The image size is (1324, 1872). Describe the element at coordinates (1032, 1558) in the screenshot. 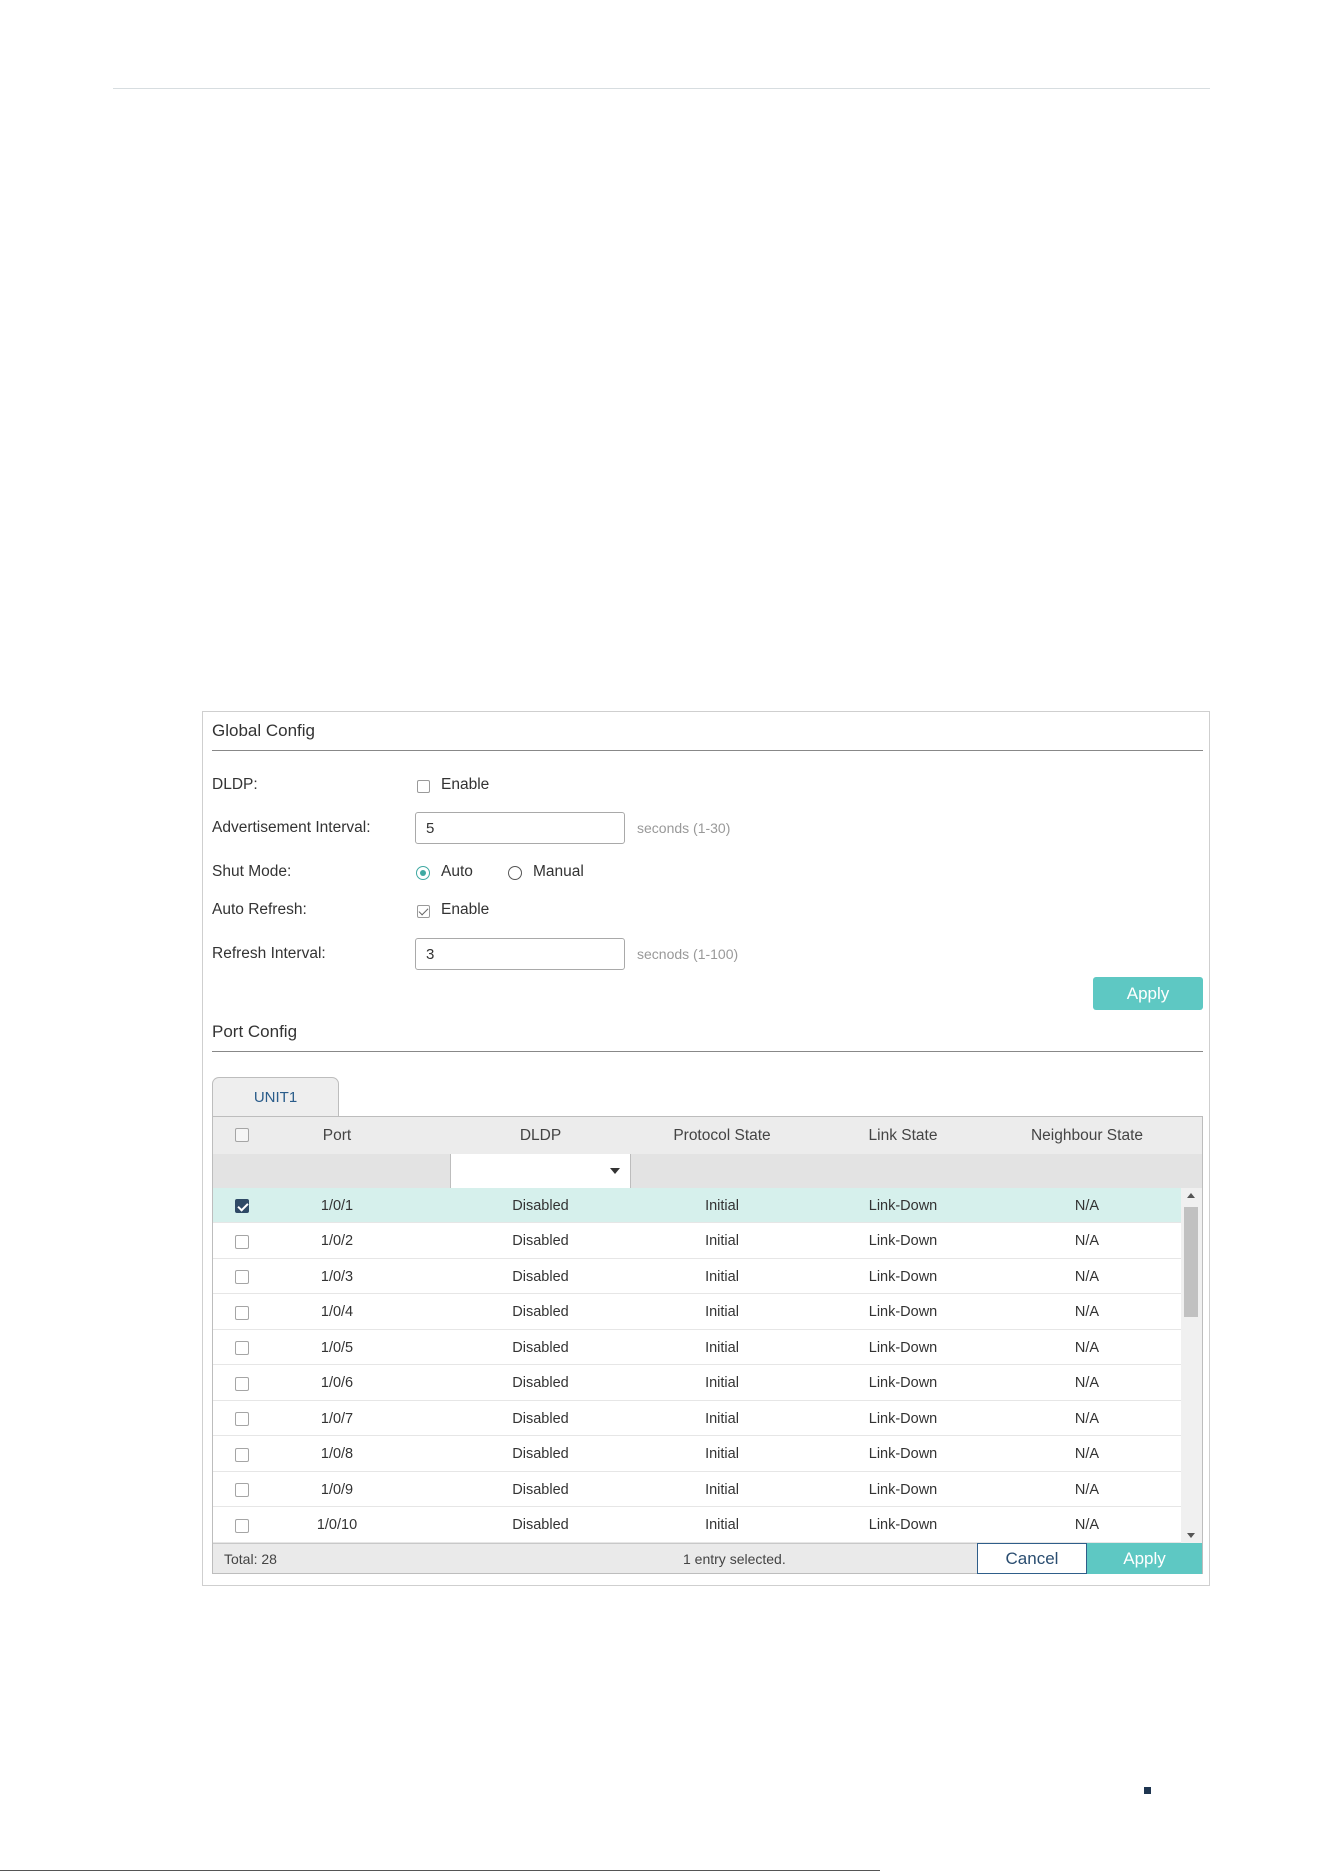

I see `cancel-button: Cancel` at that location.